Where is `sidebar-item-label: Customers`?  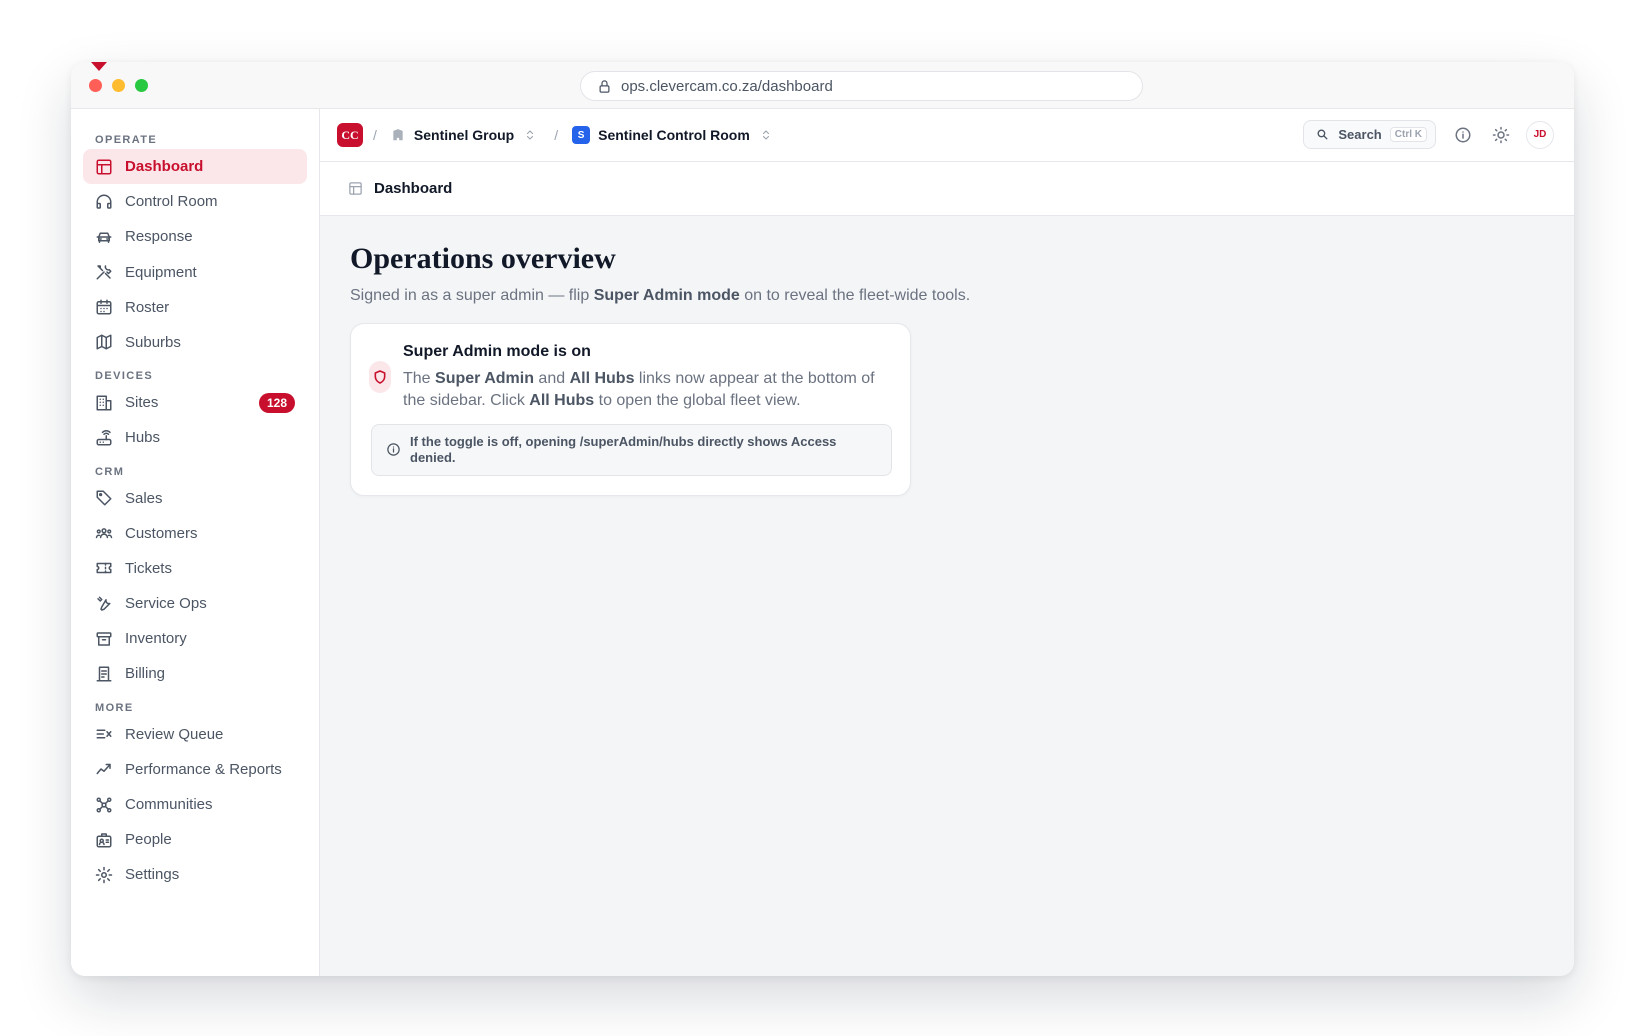 sidebar-item-label: Customers is located at coordinates (161, 533).